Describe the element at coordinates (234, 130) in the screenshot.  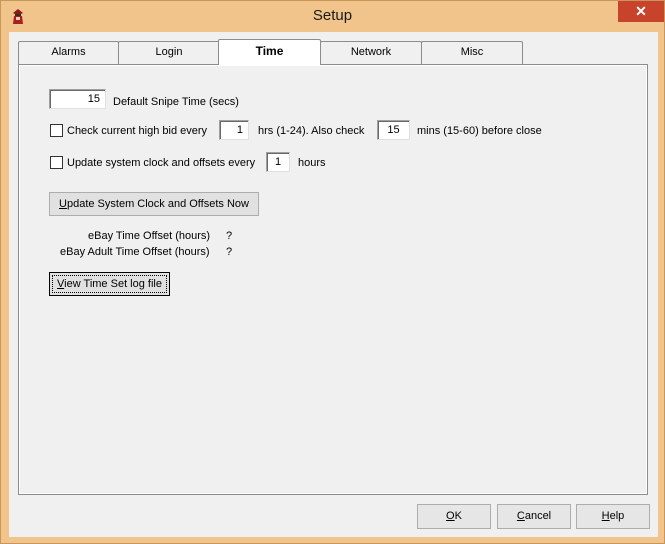
I see `check-bid-hours-input: 1` at that location.